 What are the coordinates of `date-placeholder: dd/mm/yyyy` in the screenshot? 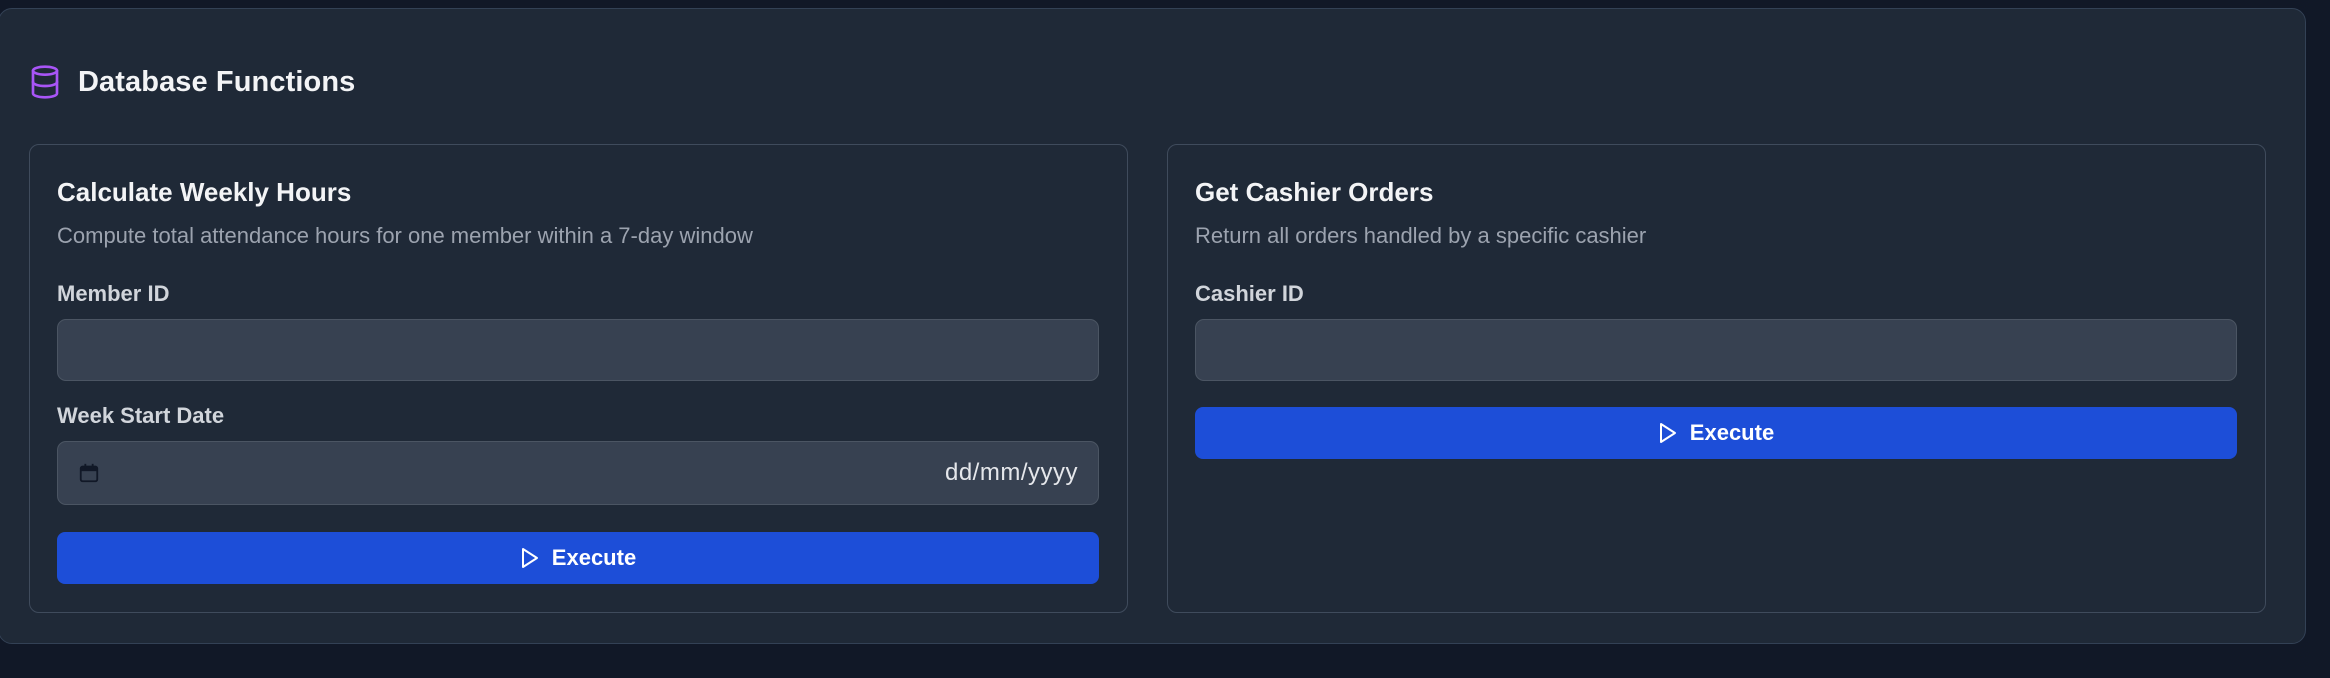 It's located at (1011, 472).